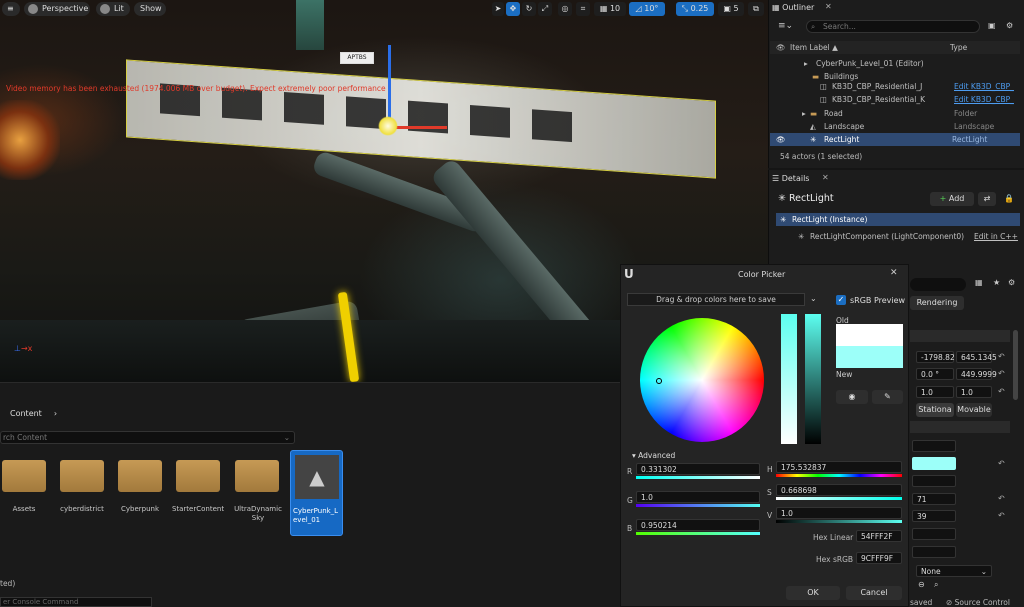 The width and height of the screenshot is (1024, 607). What do you see at coordinates (978, 602) in the screenshot?
I see `source-control-button: ⊘ Source Control` at bounding box center [978, 602].